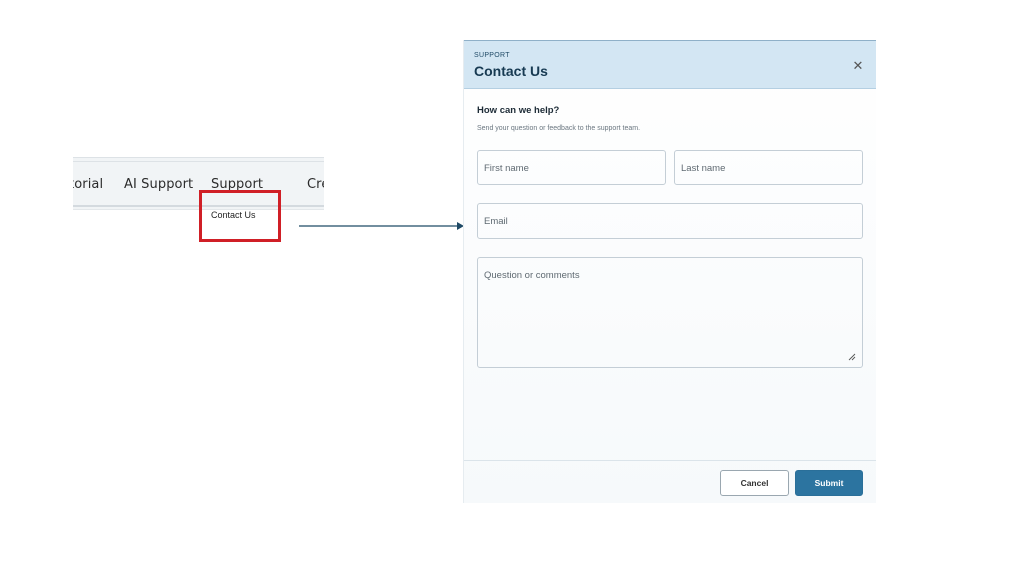  Describe the element at coordinates (315, 184) in the screenshot. I see `nav-item-cre: Cre` at that location.